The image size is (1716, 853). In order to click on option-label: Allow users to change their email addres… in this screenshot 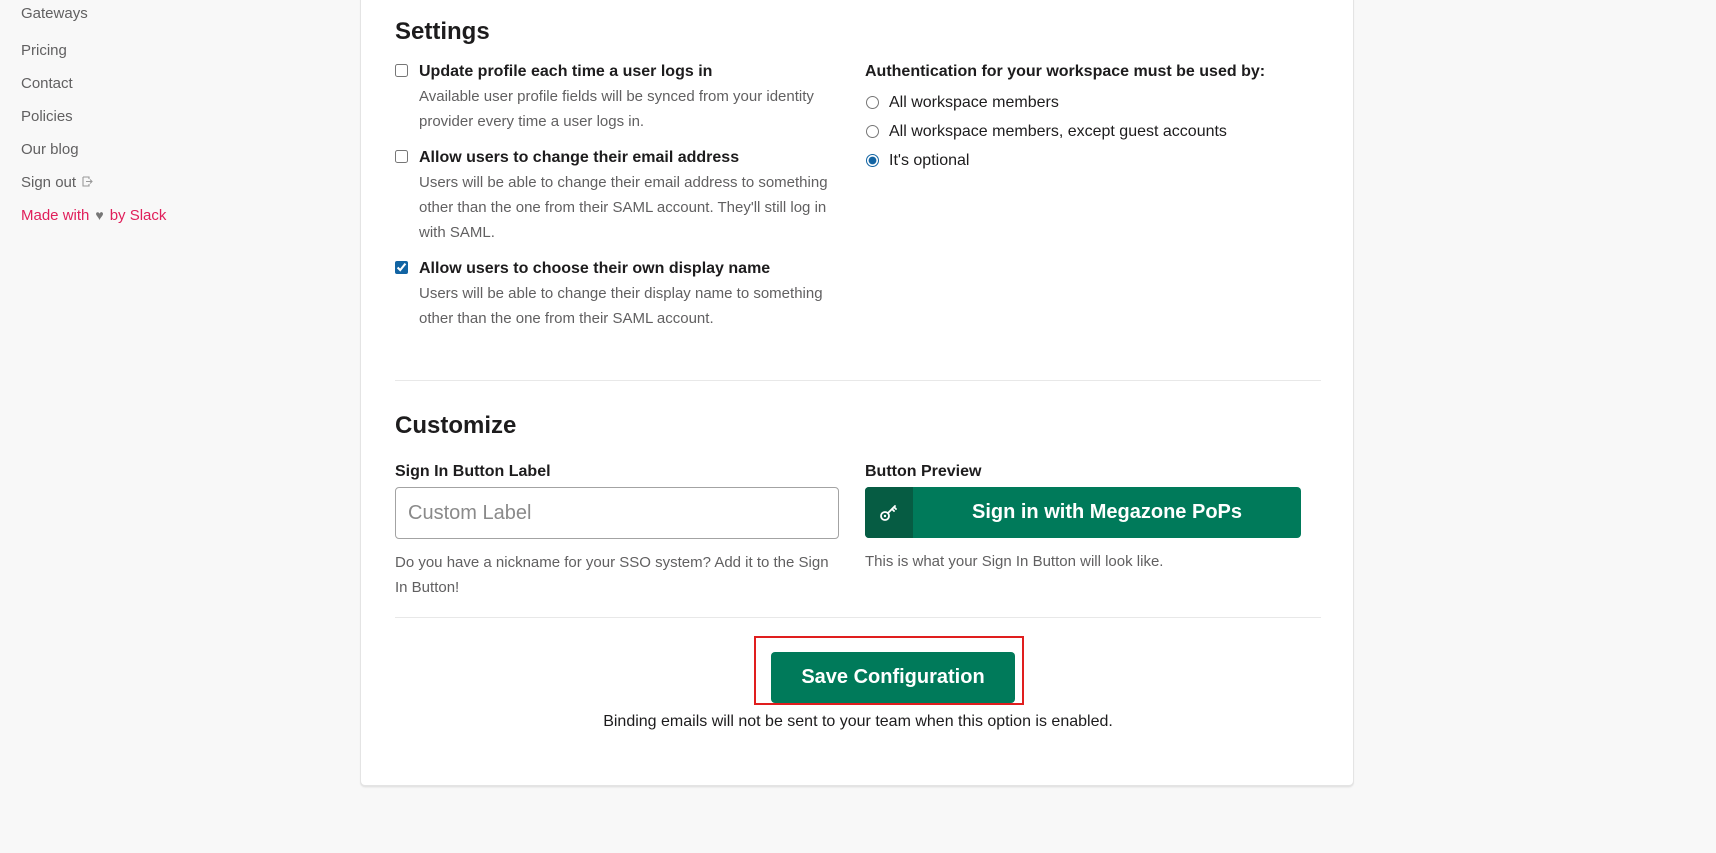, I will do `click(579, 157)`.